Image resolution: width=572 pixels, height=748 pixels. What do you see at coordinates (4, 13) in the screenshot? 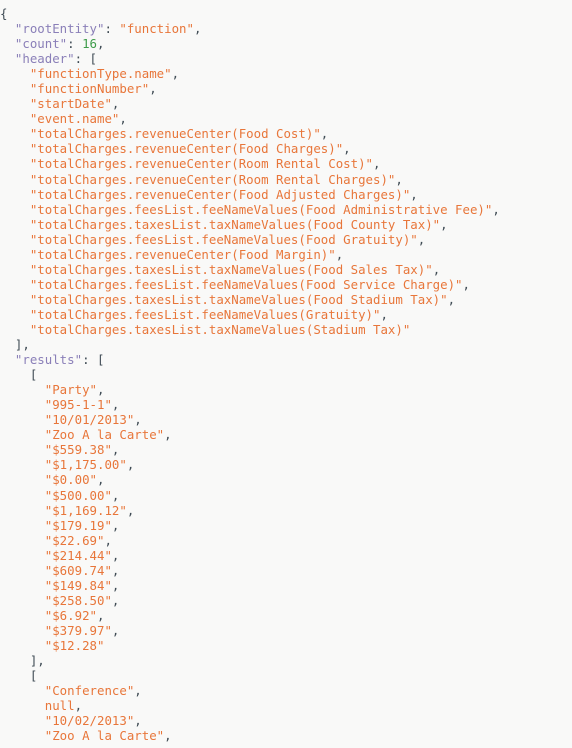
I see `json-open-brace: {` at bounding box center [4, 13].